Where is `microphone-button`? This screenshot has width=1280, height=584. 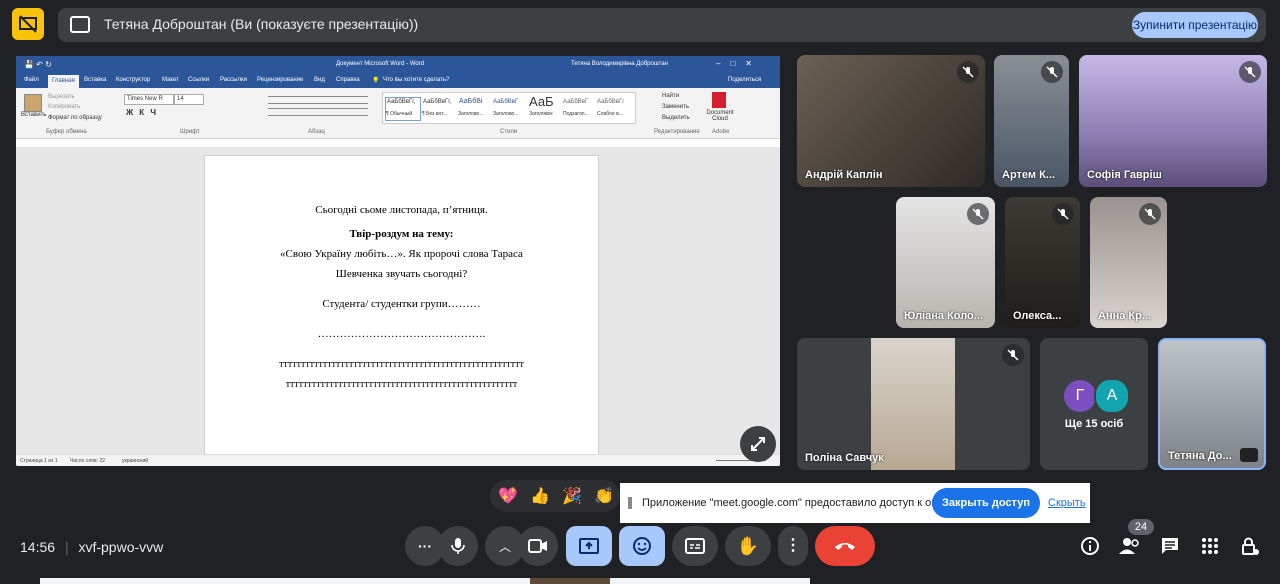
microphone-button is located at coordinates (458, 546).